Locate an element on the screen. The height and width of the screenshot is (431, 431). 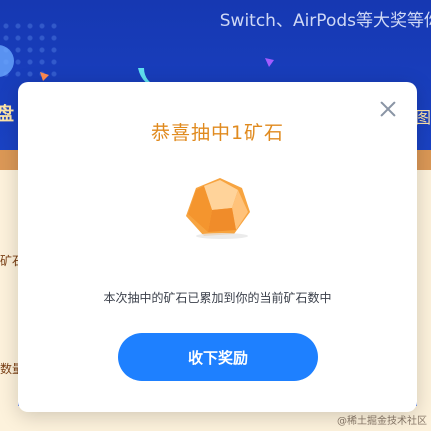
collect-reward-button: 收下奖励 is located at coordinates (218, 357).